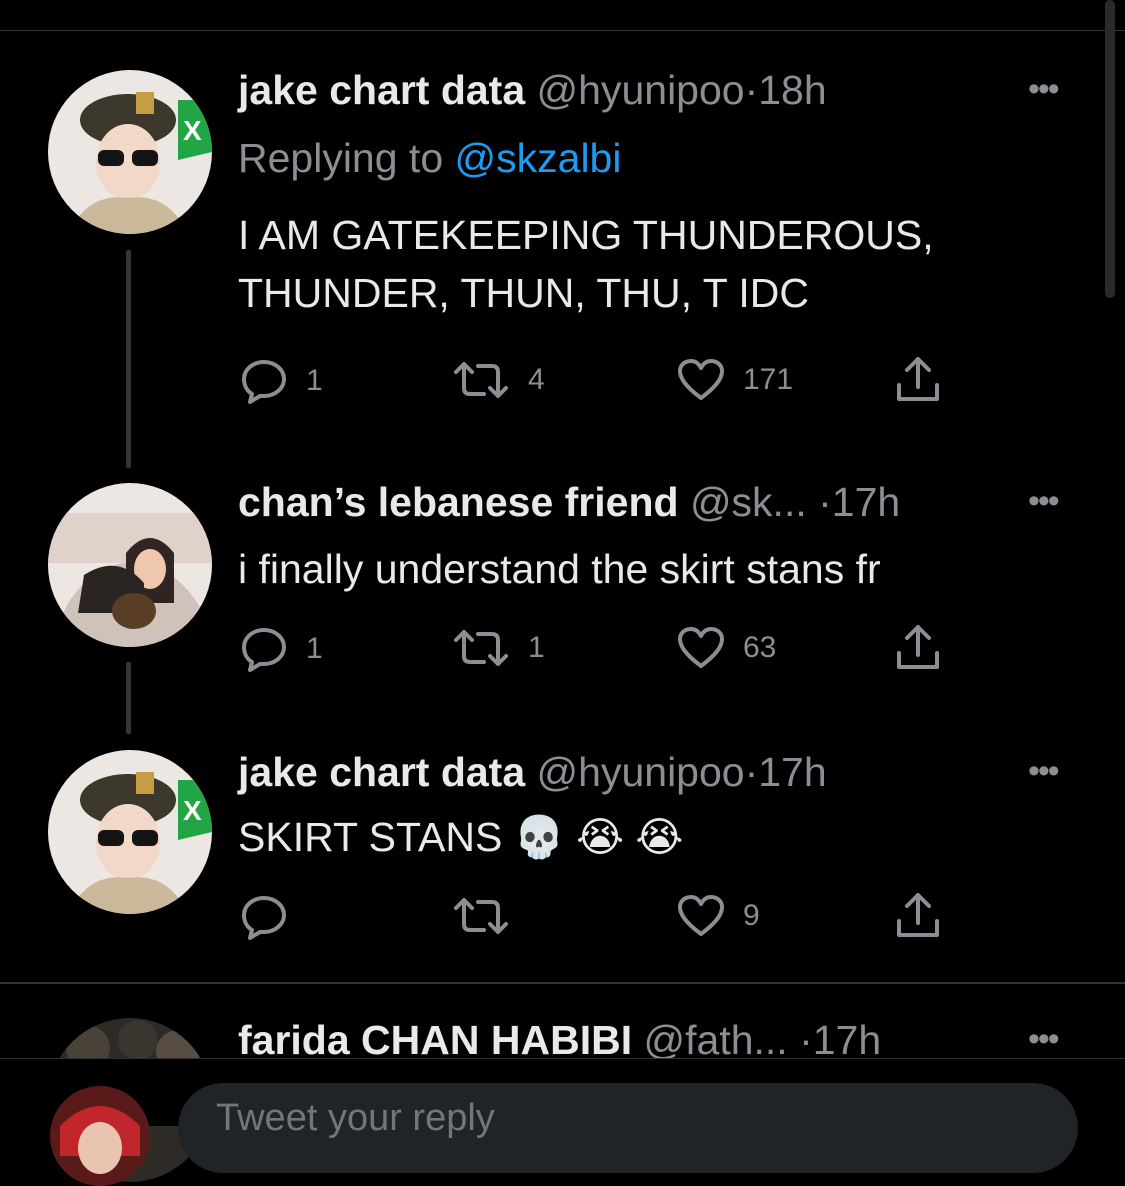  Describe the element at coordinates (435, 1040) in the screenshot. I see `display-name: farida CHAN HABIBI` at that location.